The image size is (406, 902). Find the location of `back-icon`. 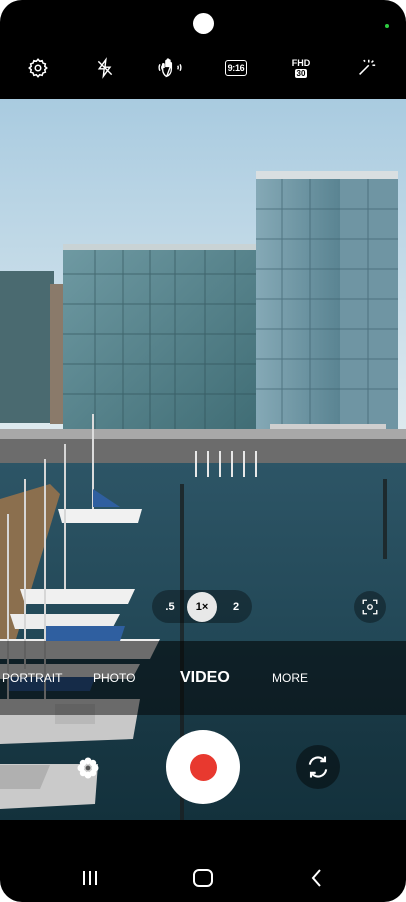

back-icon is located at coordinates (316, 878).